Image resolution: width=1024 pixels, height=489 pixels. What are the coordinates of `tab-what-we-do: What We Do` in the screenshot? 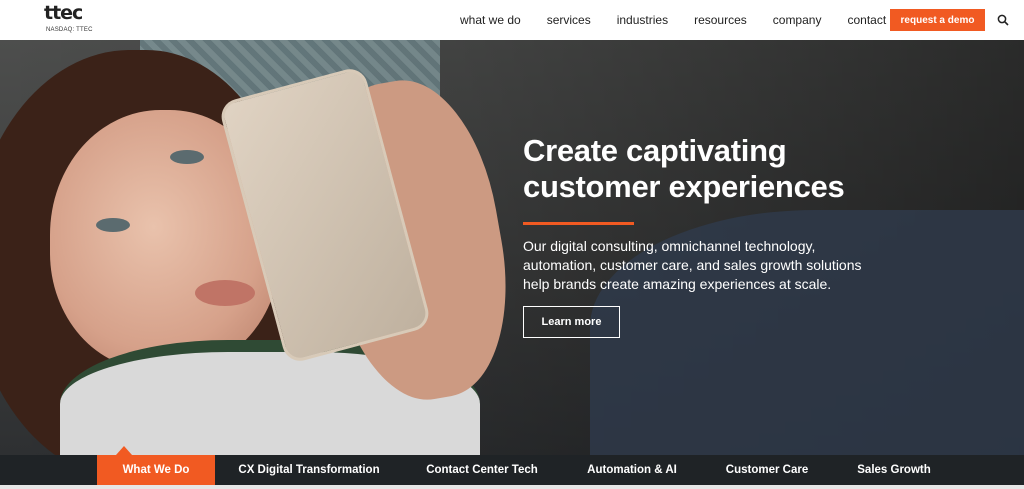 It's located at (156, 470).